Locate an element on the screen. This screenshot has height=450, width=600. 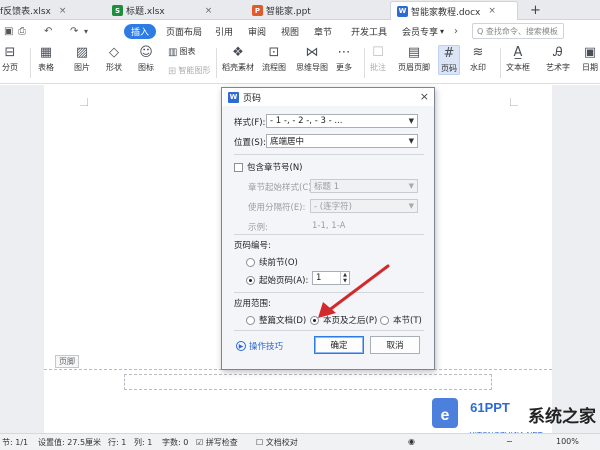
tab-references: 引用 is located at coordinates (224, 31).